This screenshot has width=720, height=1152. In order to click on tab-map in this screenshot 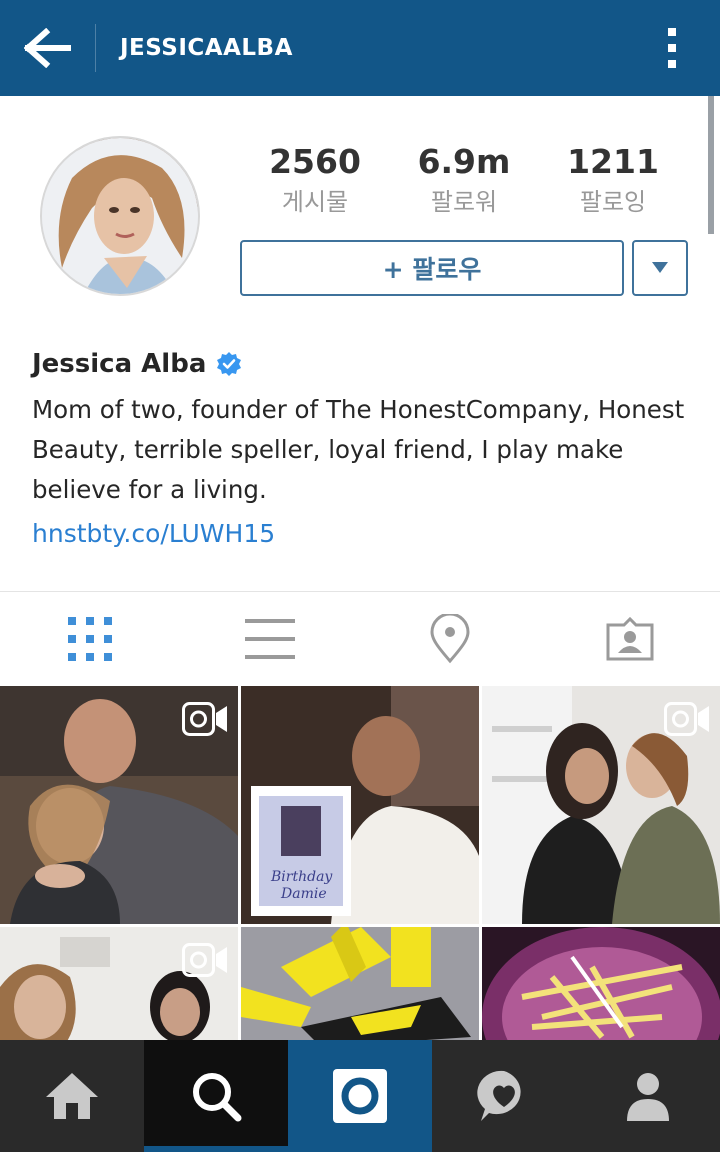, I will do `click(450, 639)`.